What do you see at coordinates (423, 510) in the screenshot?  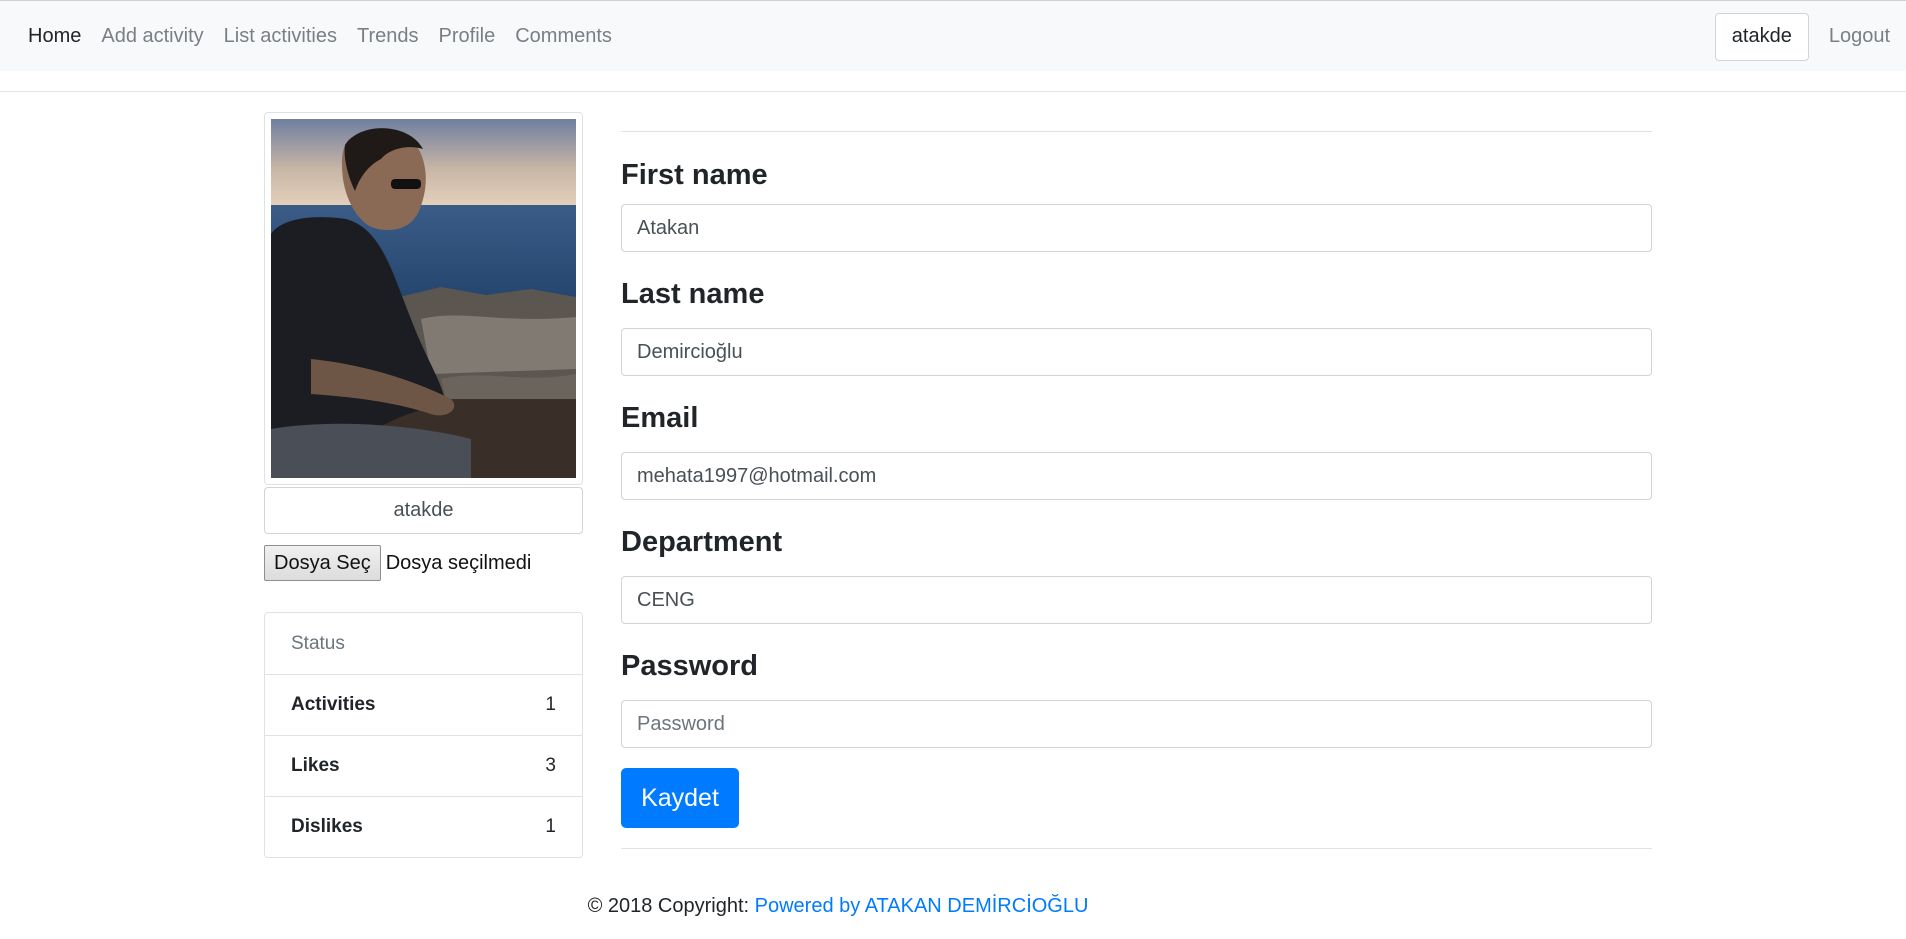 I see `username-display: atakde` at bounding box center [423, 510].